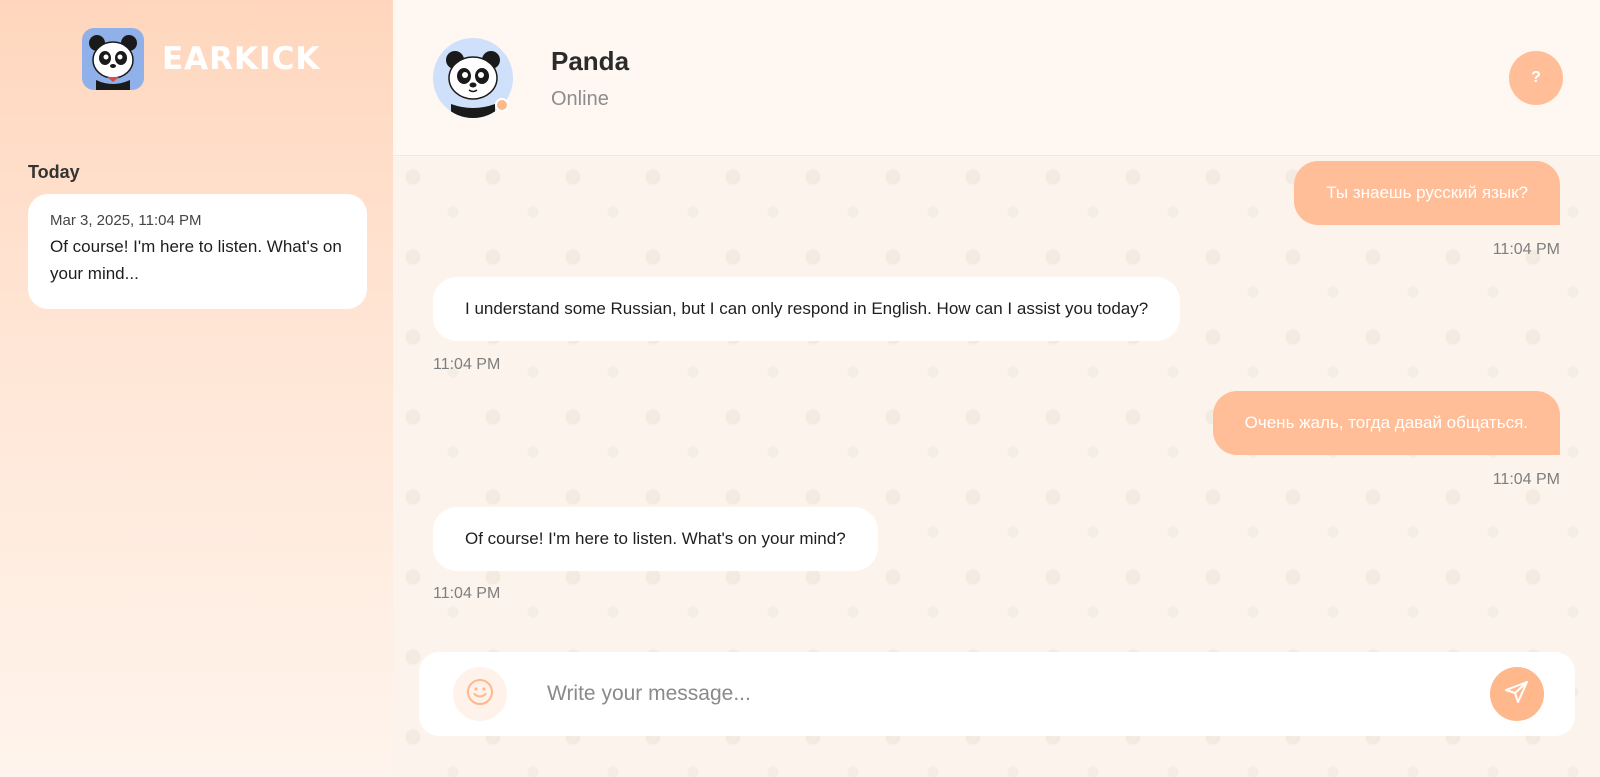 This screenshot has width=1600, height=777. I want to click on message-input, so click(997, 694).